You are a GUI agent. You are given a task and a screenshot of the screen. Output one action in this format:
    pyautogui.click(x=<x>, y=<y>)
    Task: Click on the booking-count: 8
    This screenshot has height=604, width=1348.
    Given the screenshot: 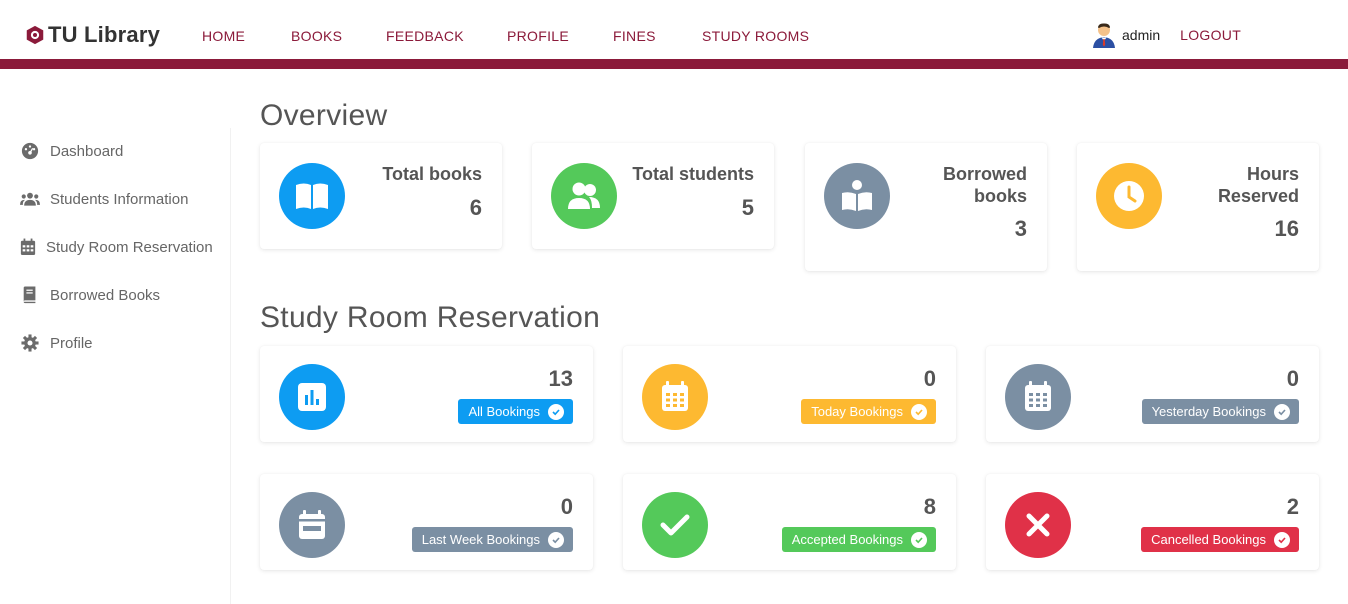 What is the action you would take?
    pyautogui.click(x=929, y=506)
    